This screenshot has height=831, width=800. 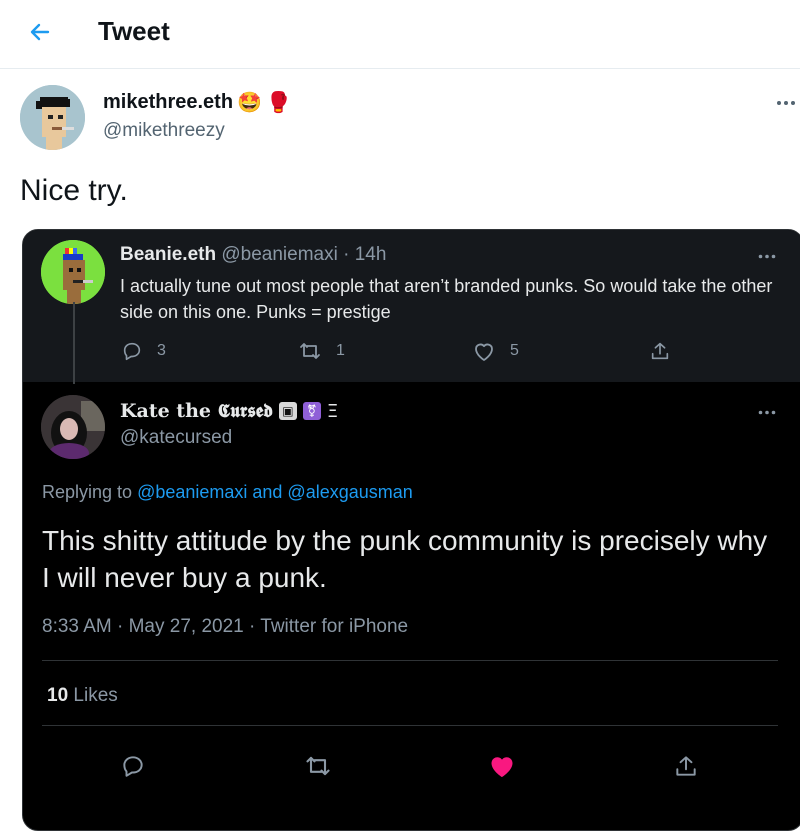 I want to click on beanie-name-line: Beanie.eth @beaniemaxi · 14h, so click(x=253, y=255).